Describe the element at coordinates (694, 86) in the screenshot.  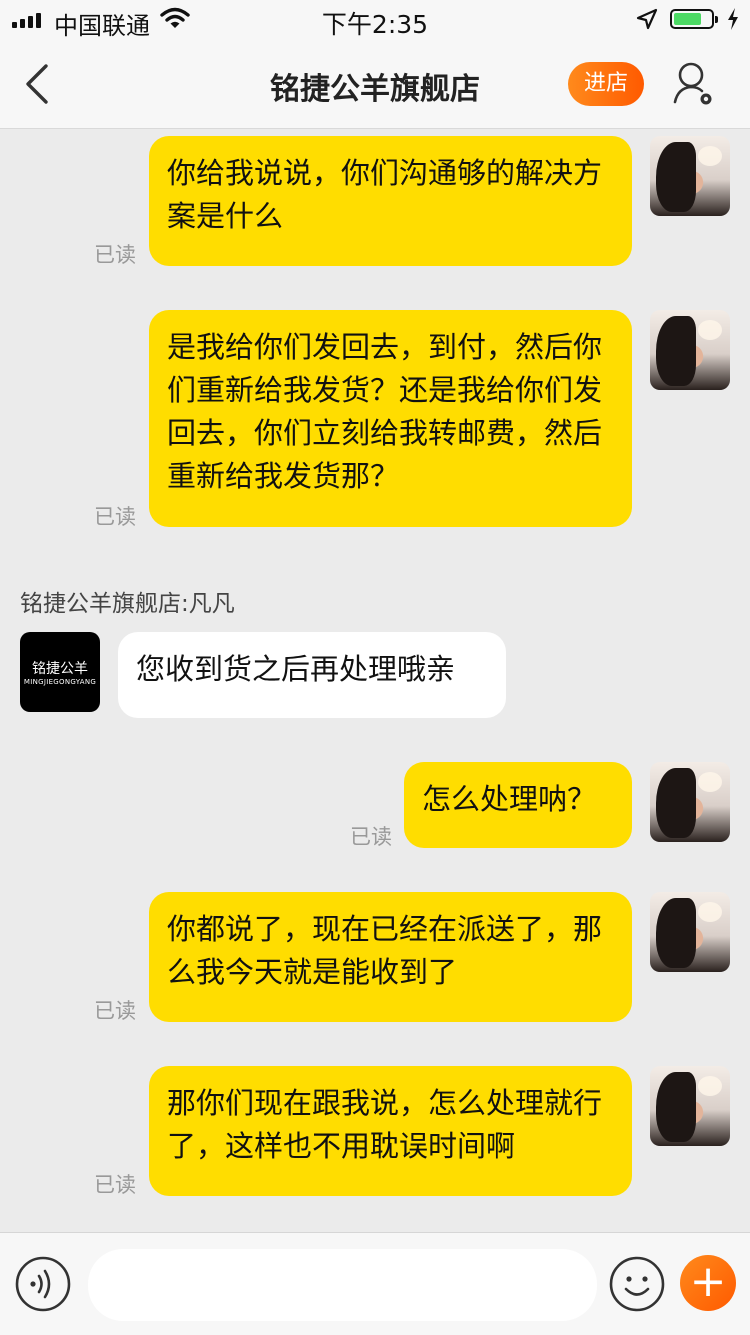
I see `user-settings-icon` at that location.